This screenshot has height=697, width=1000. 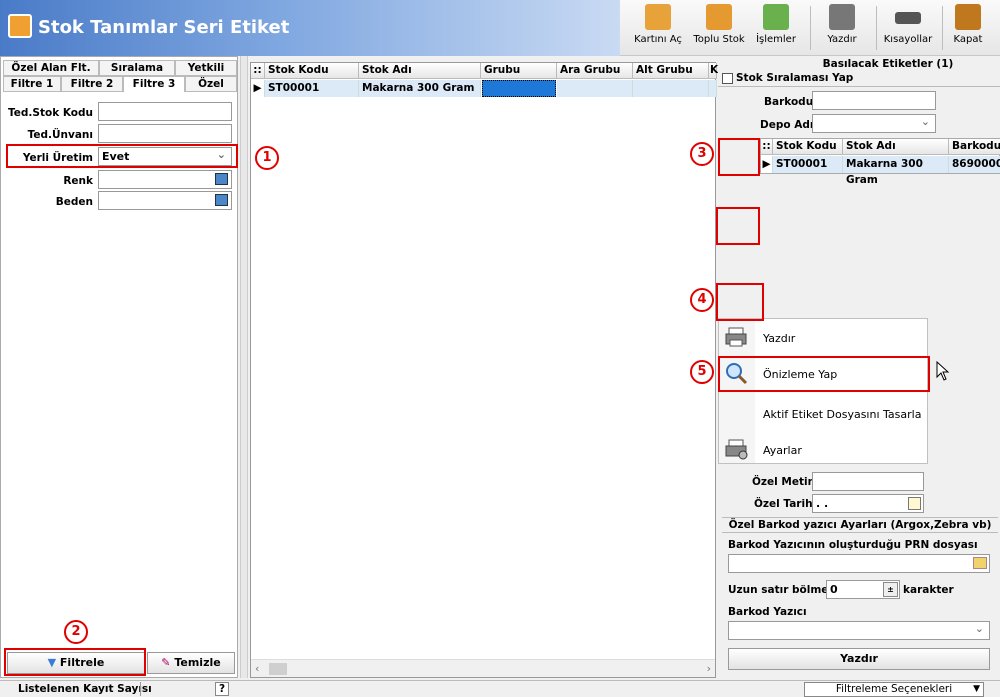 I want to click on exit-door-icon, so click(x=968, y=17).